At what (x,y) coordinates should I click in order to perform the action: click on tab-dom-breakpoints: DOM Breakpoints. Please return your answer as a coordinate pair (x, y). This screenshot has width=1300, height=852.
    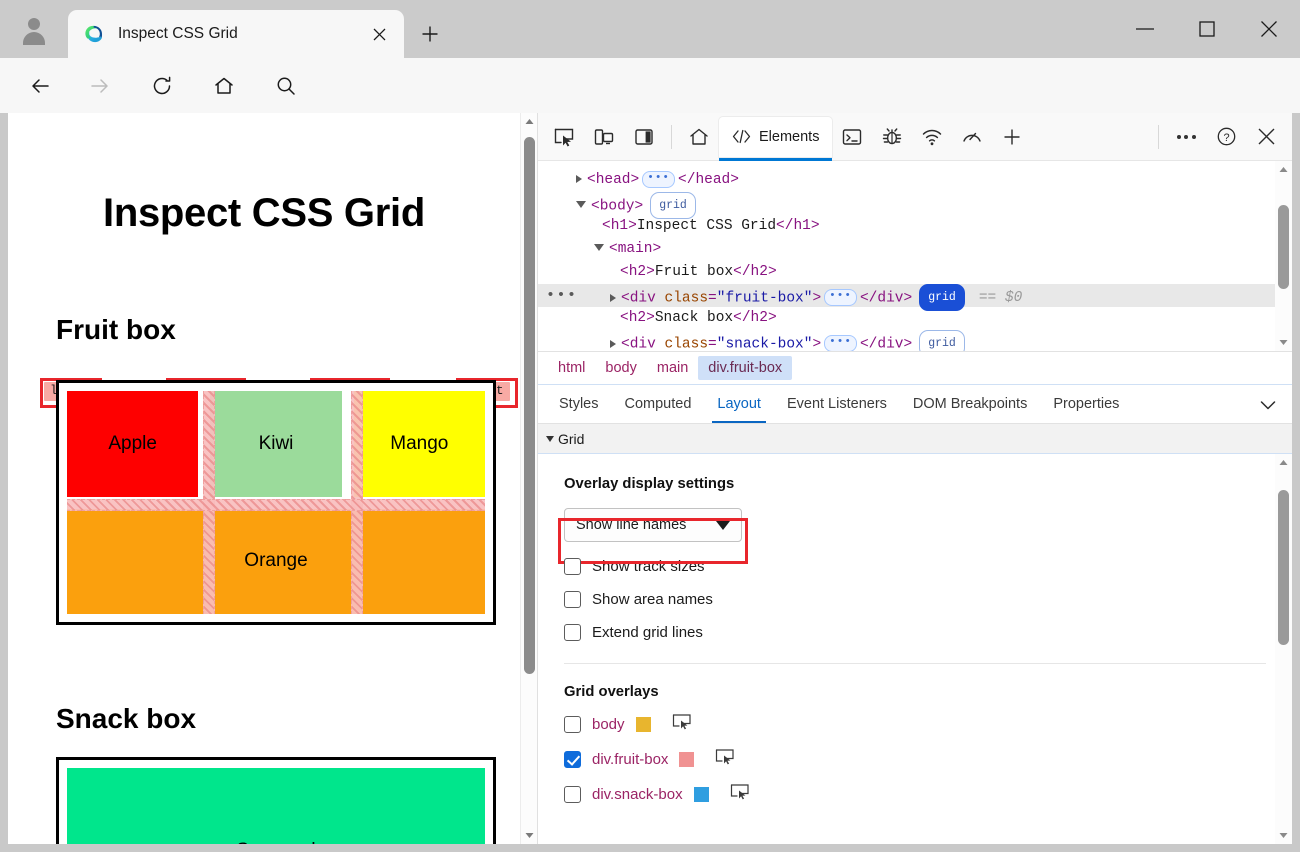
    Looking at the image, I should click on (970, 404).